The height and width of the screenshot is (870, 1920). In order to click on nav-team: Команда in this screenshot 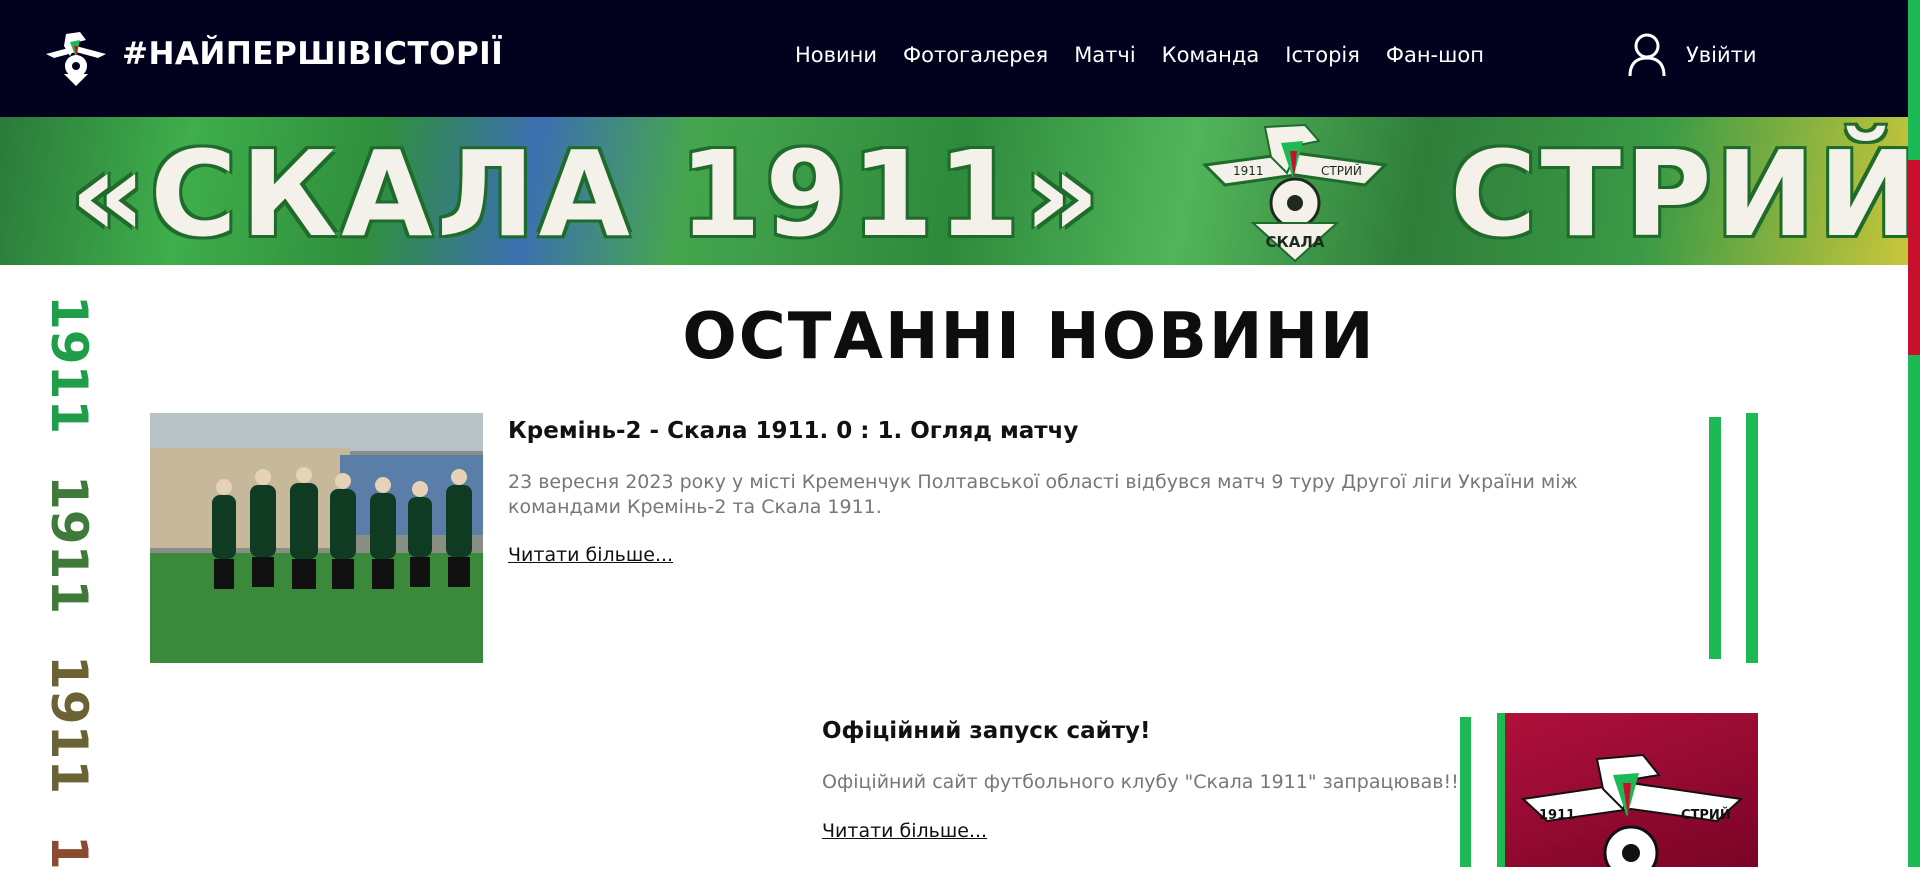, I will do `click(1211, 55)`.